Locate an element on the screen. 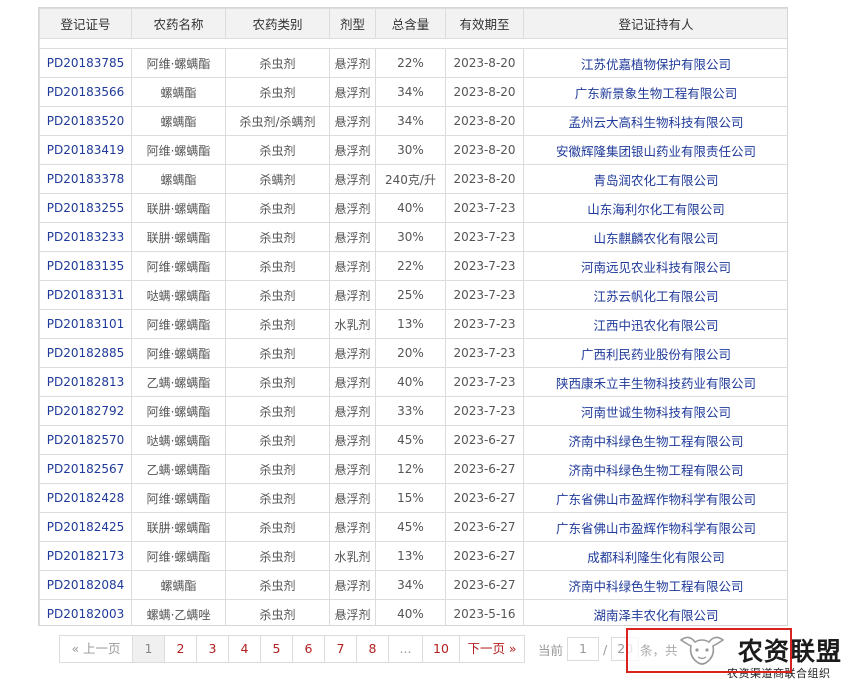 The width and height of the screenshot is (864, 687). page-5-button: 5 is located at coordinates (277, 649).